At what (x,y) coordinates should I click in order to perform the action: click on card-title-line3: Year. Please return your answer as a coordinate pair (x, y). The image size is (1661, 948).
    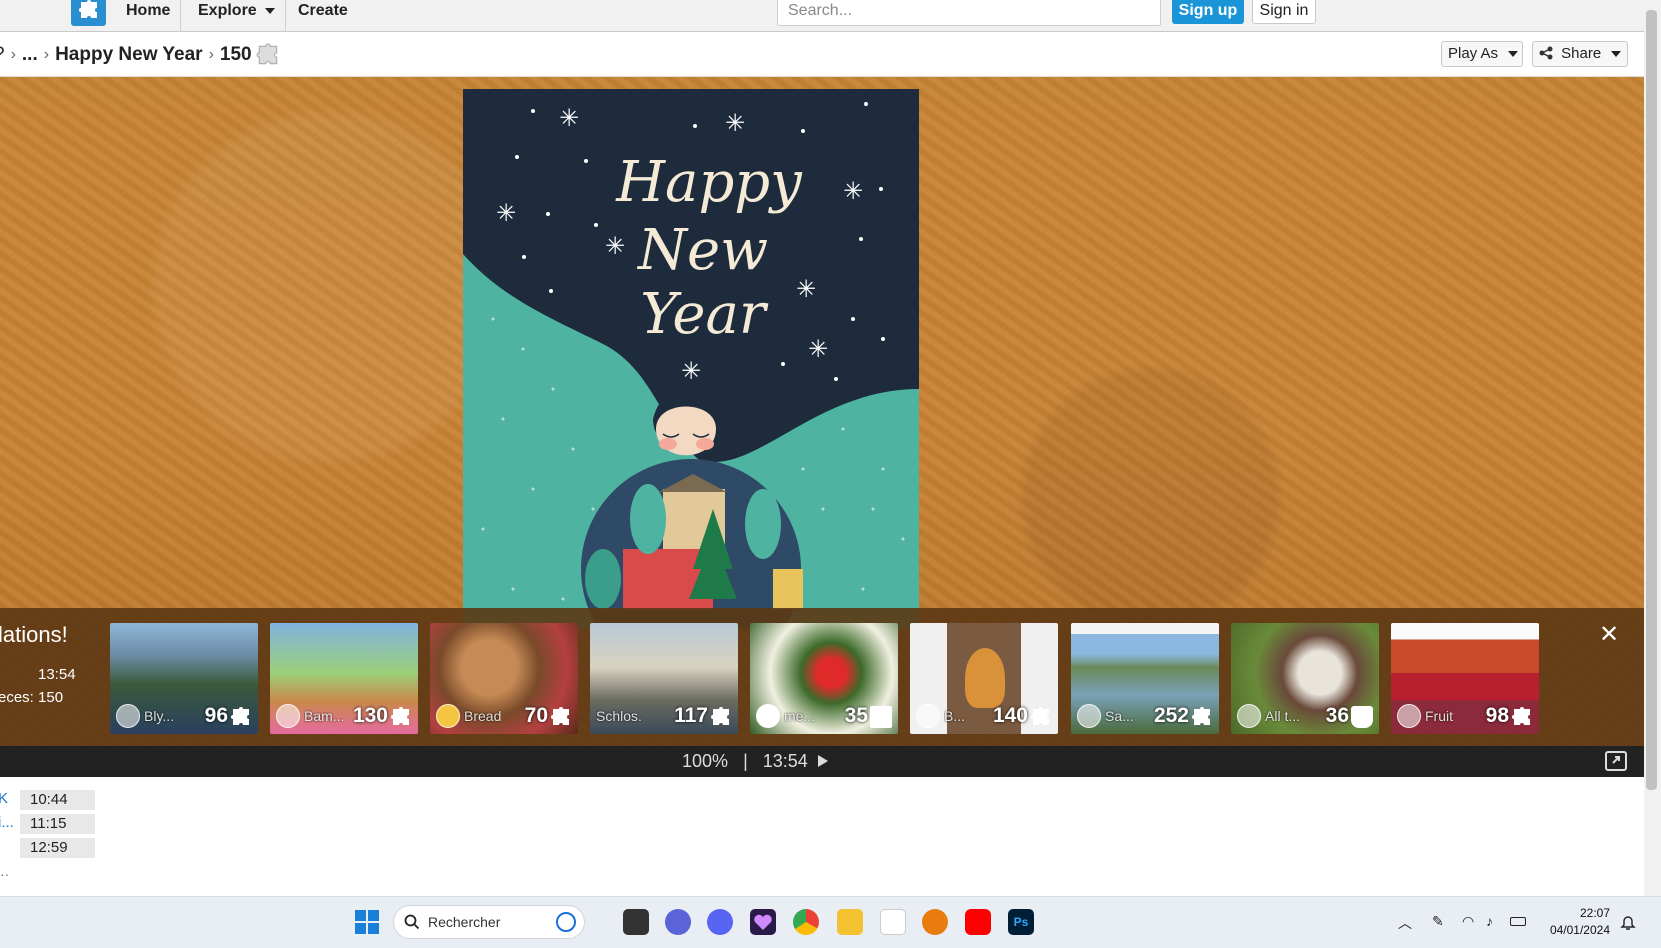
    Looking at the image, I should click on (704, 314).